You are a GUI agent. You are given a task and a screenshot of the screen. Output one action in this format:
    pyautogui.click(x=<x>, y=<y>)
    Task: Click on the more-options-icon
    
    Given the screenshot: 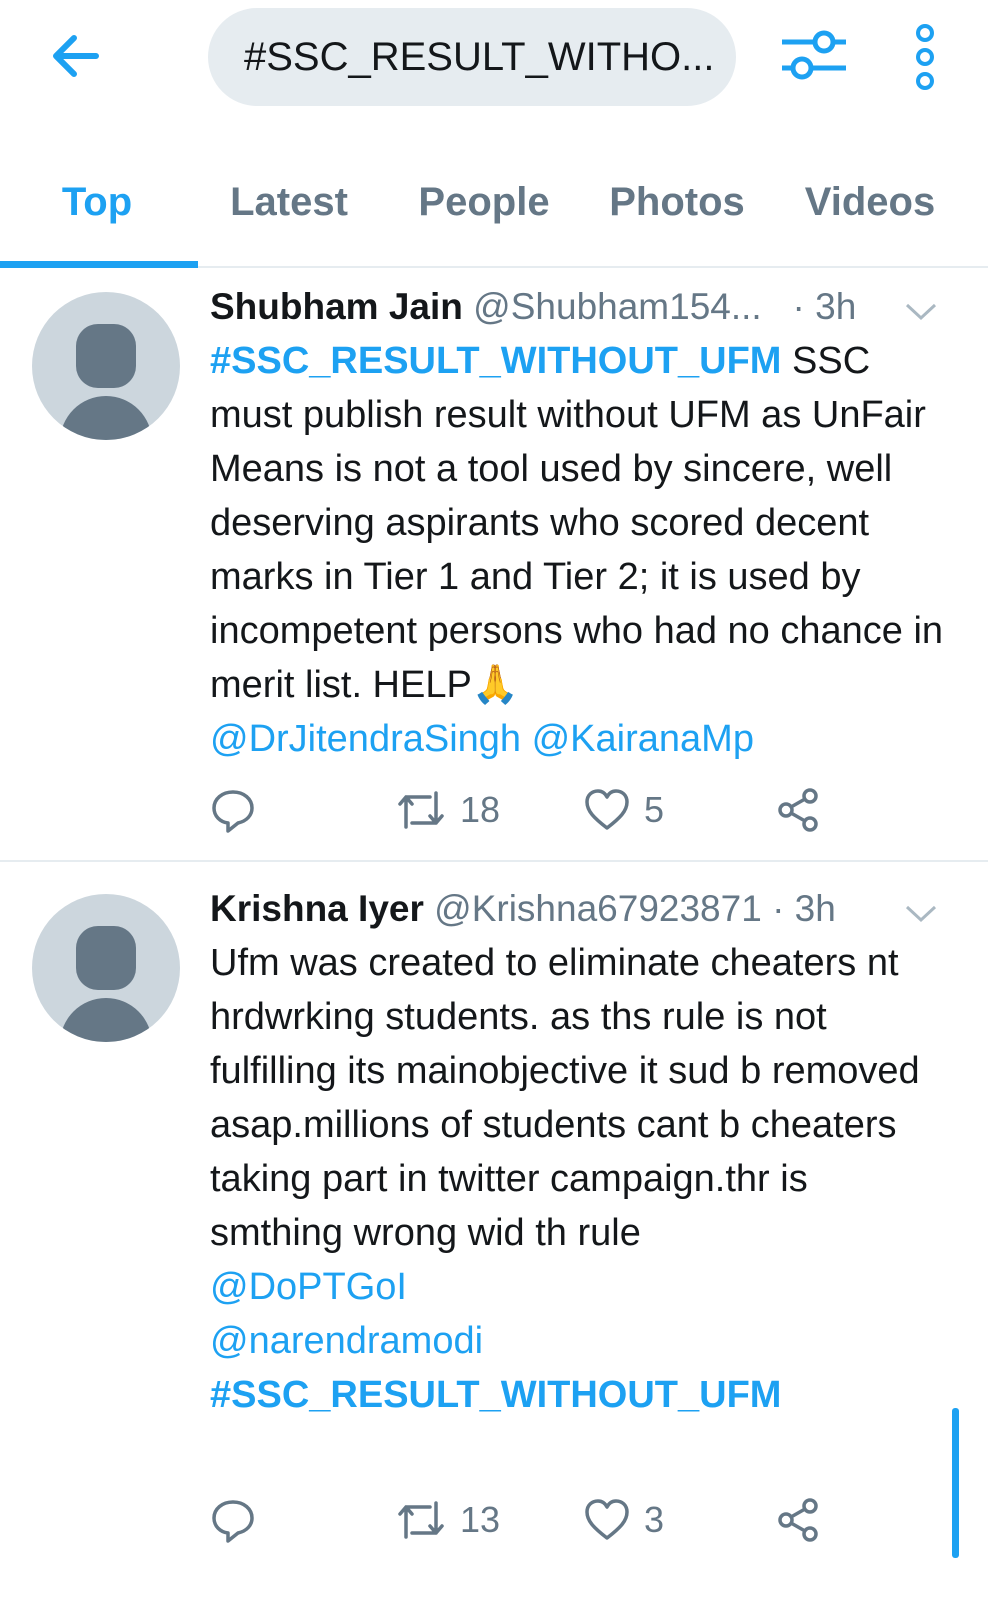 What is the action you would take?
    pyautogui.click(x=925, y=57)
    